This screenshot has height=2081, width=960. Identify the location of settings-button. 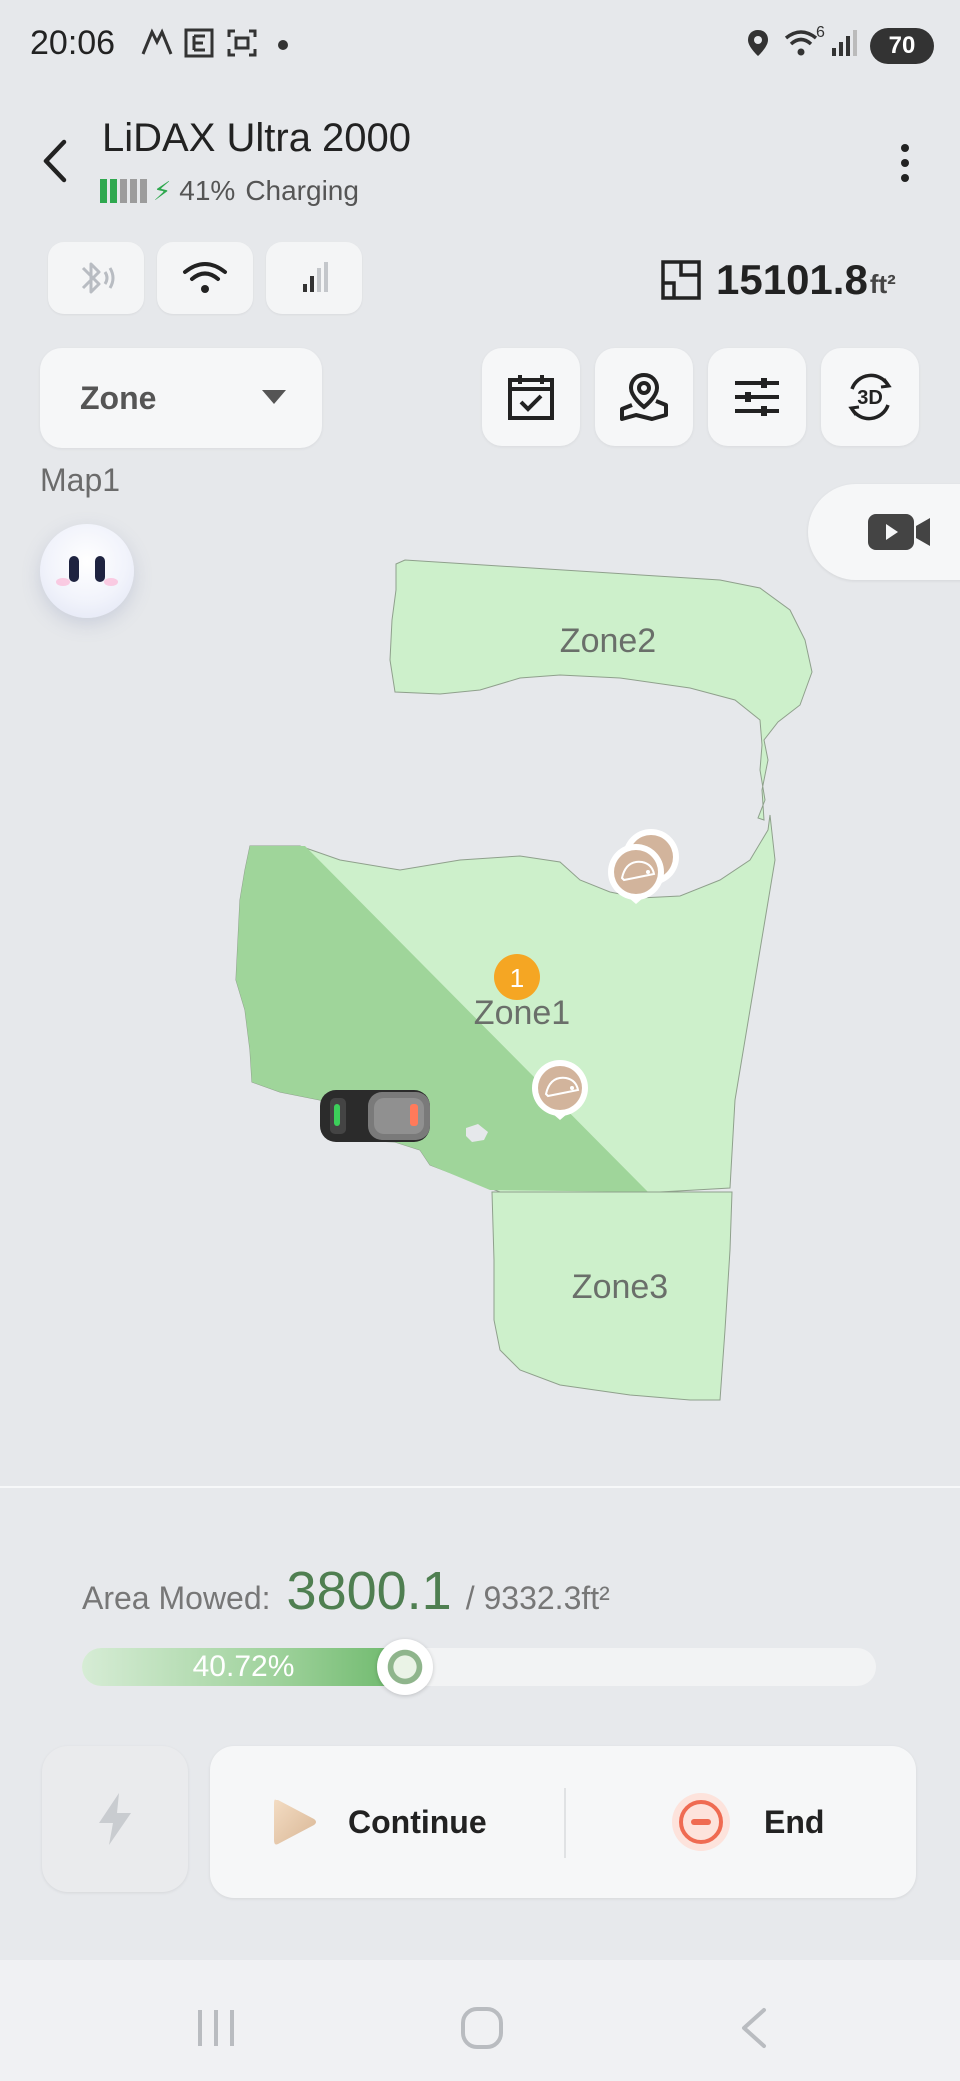
(757, 397).